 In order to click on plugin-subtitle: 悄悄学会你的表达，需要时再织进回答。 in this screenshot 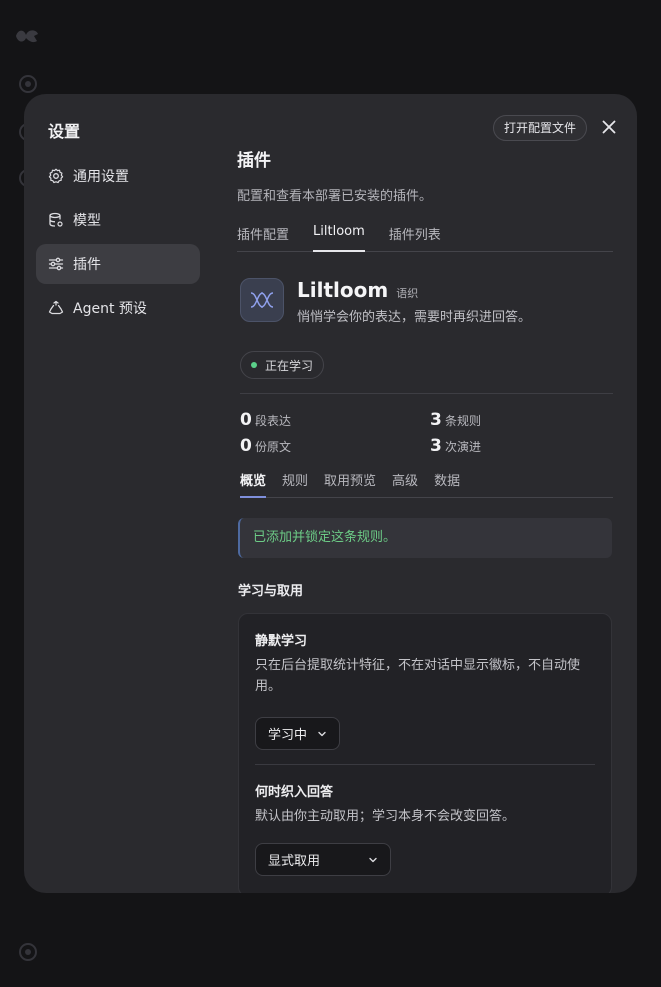, I will do `click(414, 317)`.